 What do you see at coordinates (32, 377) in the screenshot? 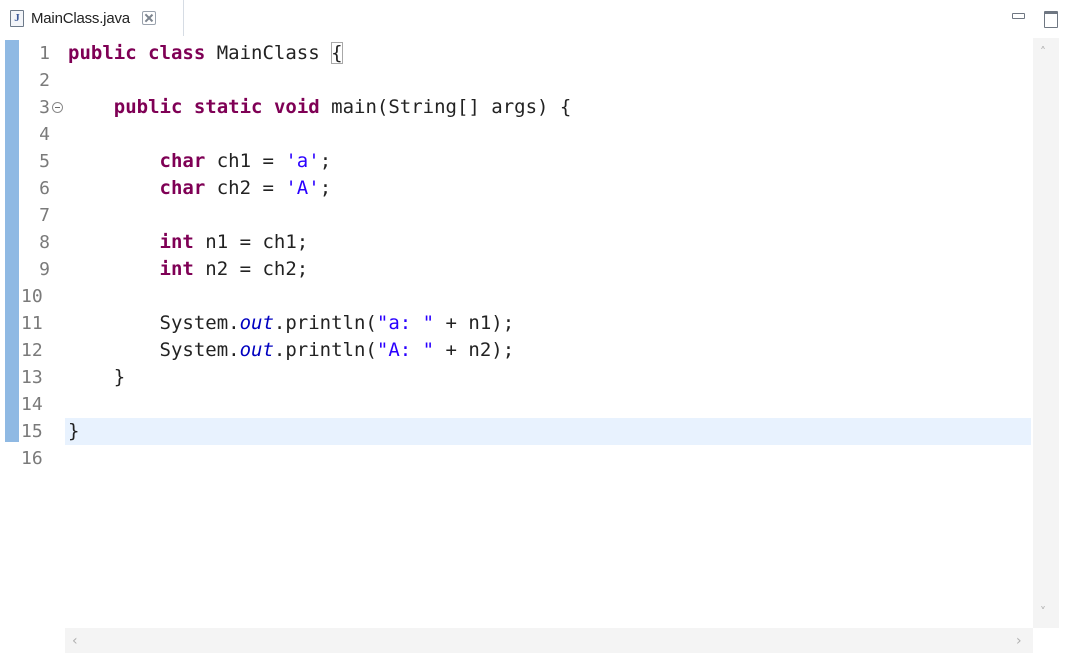
I see `line-number: 13` at bounding box center [32, 377].